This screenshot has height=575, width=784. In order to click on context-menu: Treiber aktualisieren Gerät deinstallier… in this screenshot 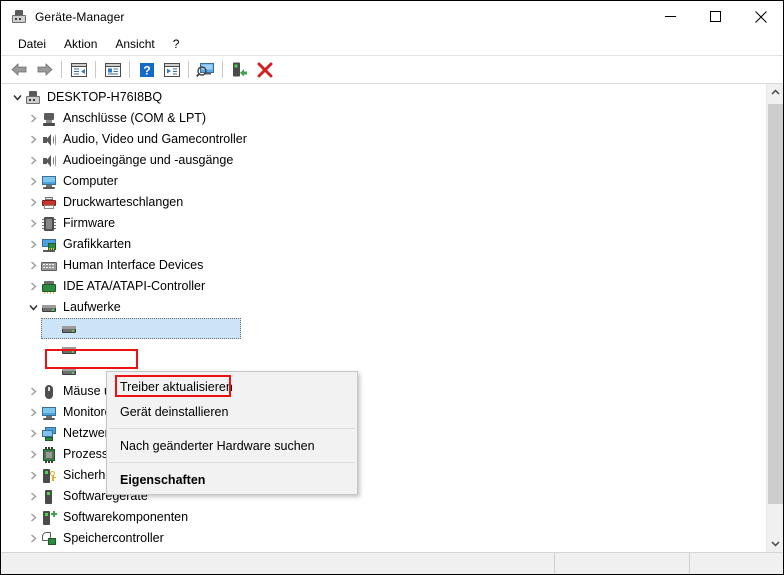, I will do `click(232, 433)`.